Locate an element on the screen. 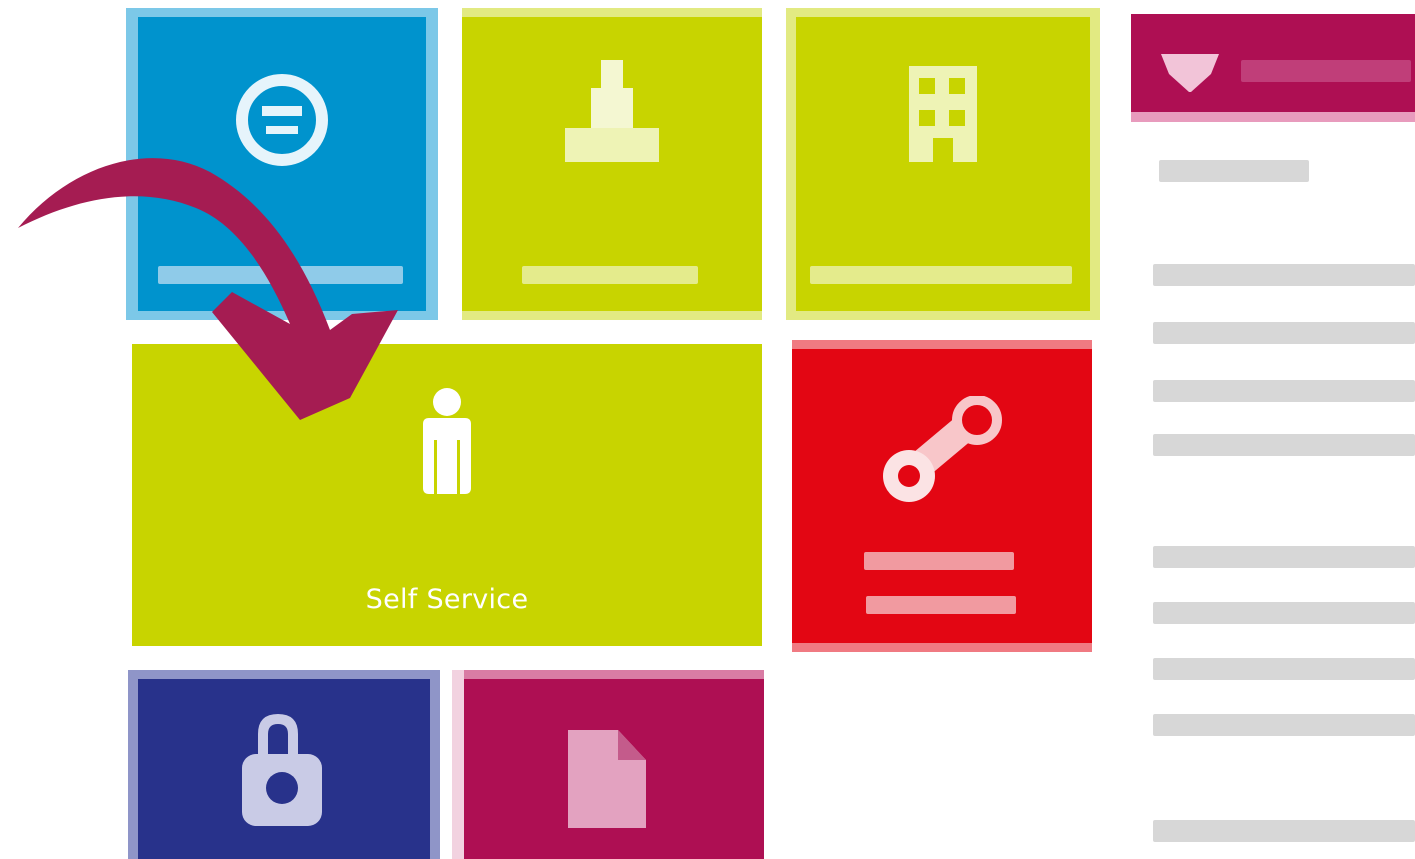 The image size is (1415, 859). panel-title is located at coordinates (1326, 71).